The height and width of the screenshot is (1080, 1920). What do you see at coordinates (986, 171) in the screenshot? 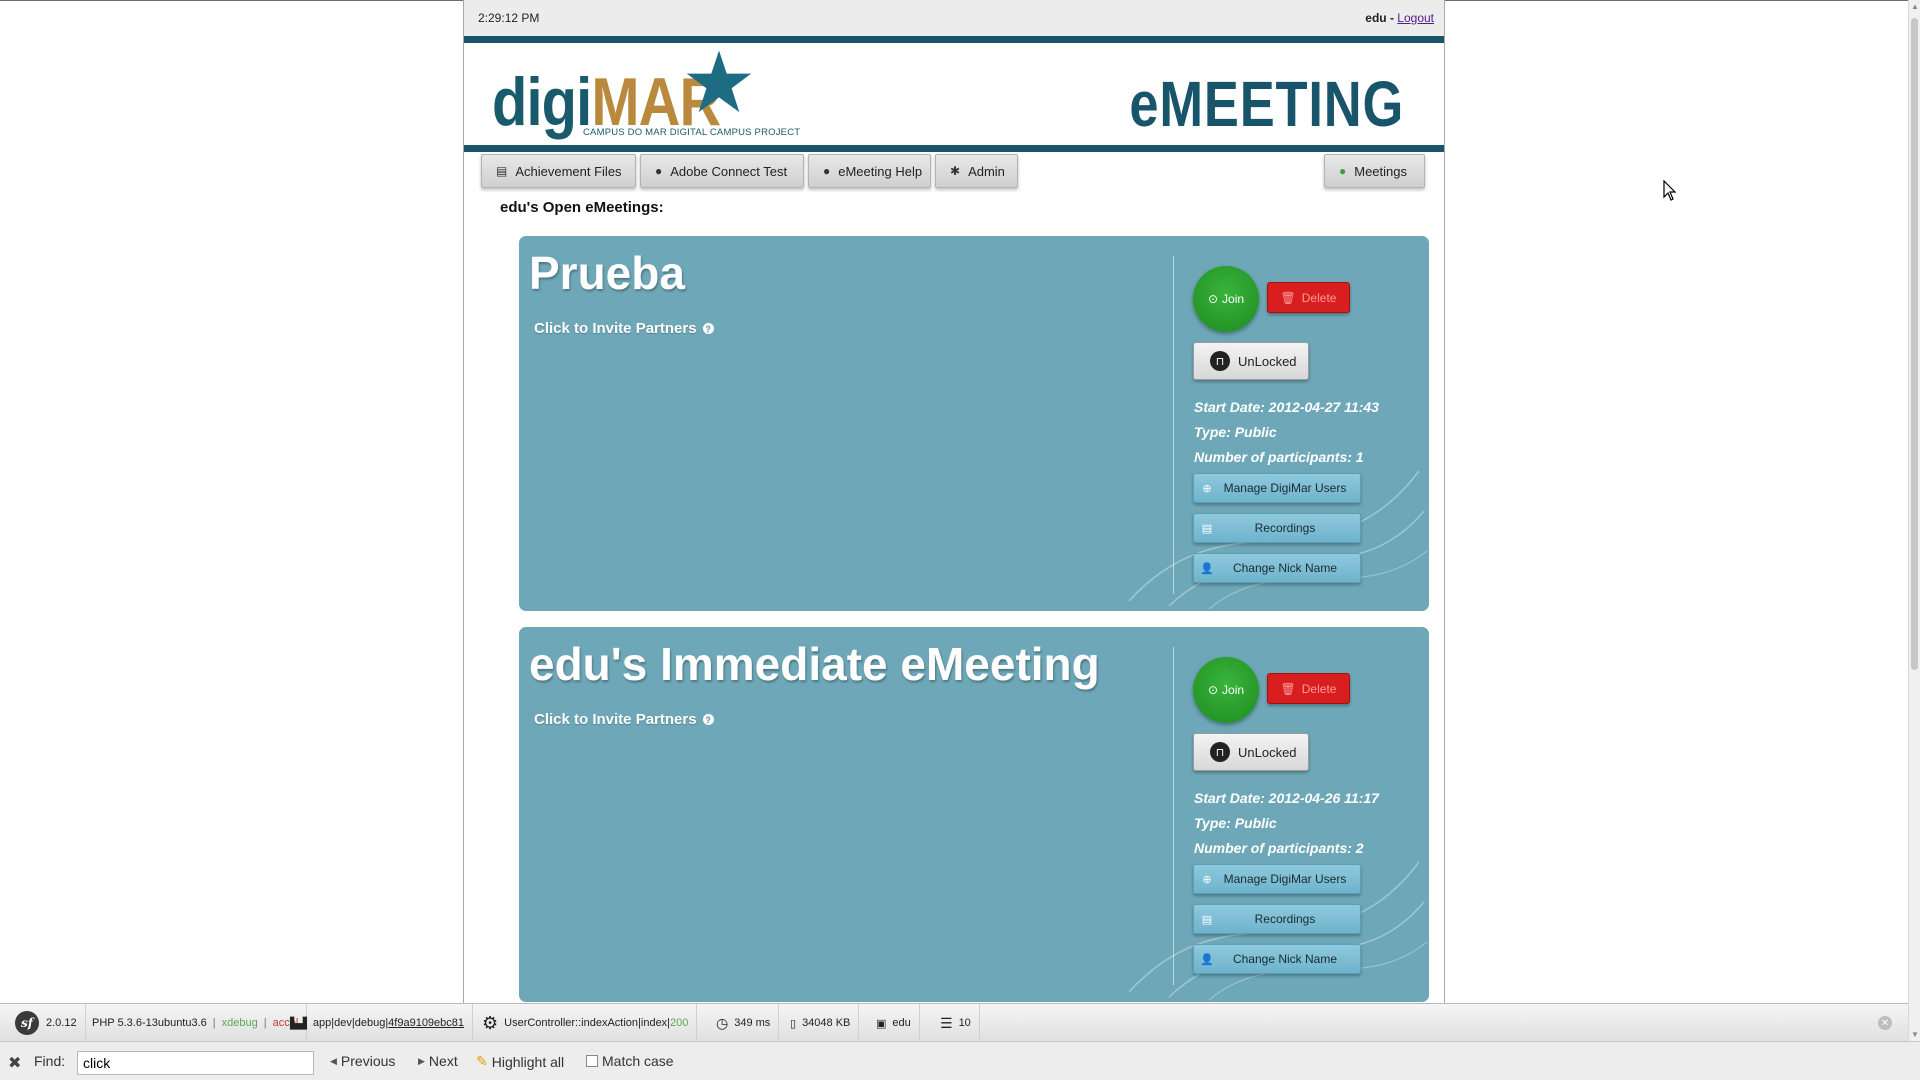
I see `nav-label: Admin` at bounding box center [986, 171].